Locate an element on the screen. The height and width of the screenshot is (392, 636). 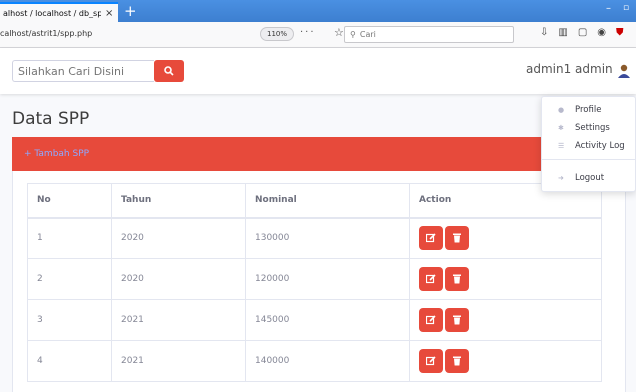
cell-no: 4 is located at coordinates (69, 361).